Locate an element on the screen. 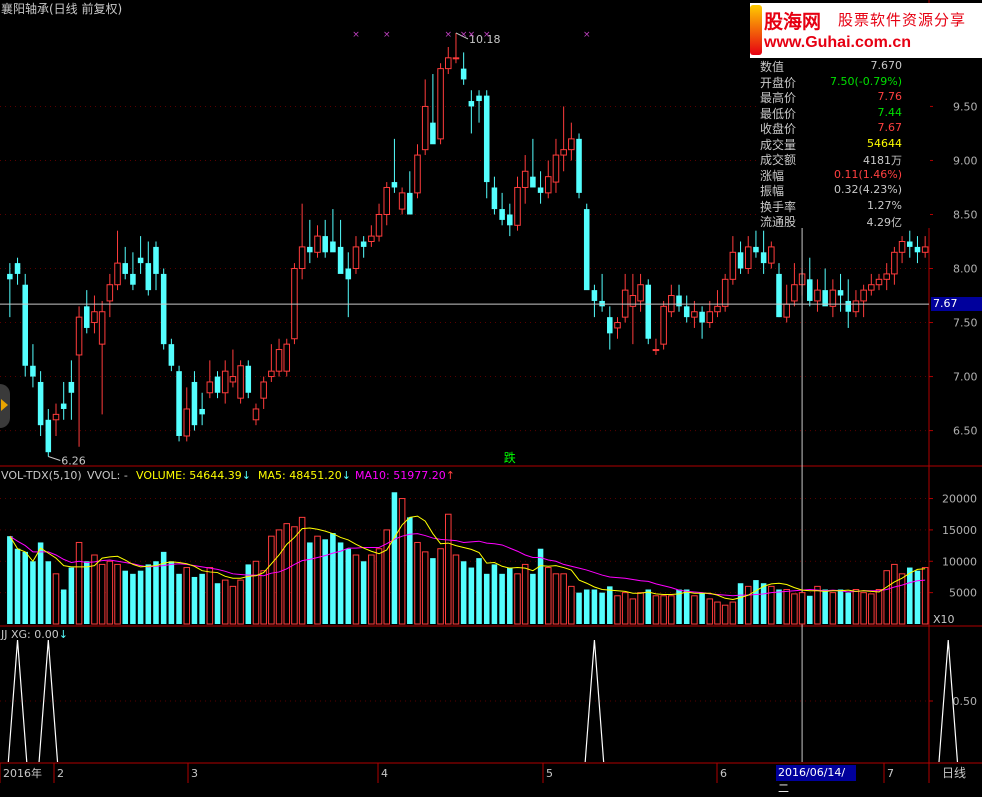 This screenshot has height=797, width=982. period-label: 日线 is located at coordinates (954, 772).